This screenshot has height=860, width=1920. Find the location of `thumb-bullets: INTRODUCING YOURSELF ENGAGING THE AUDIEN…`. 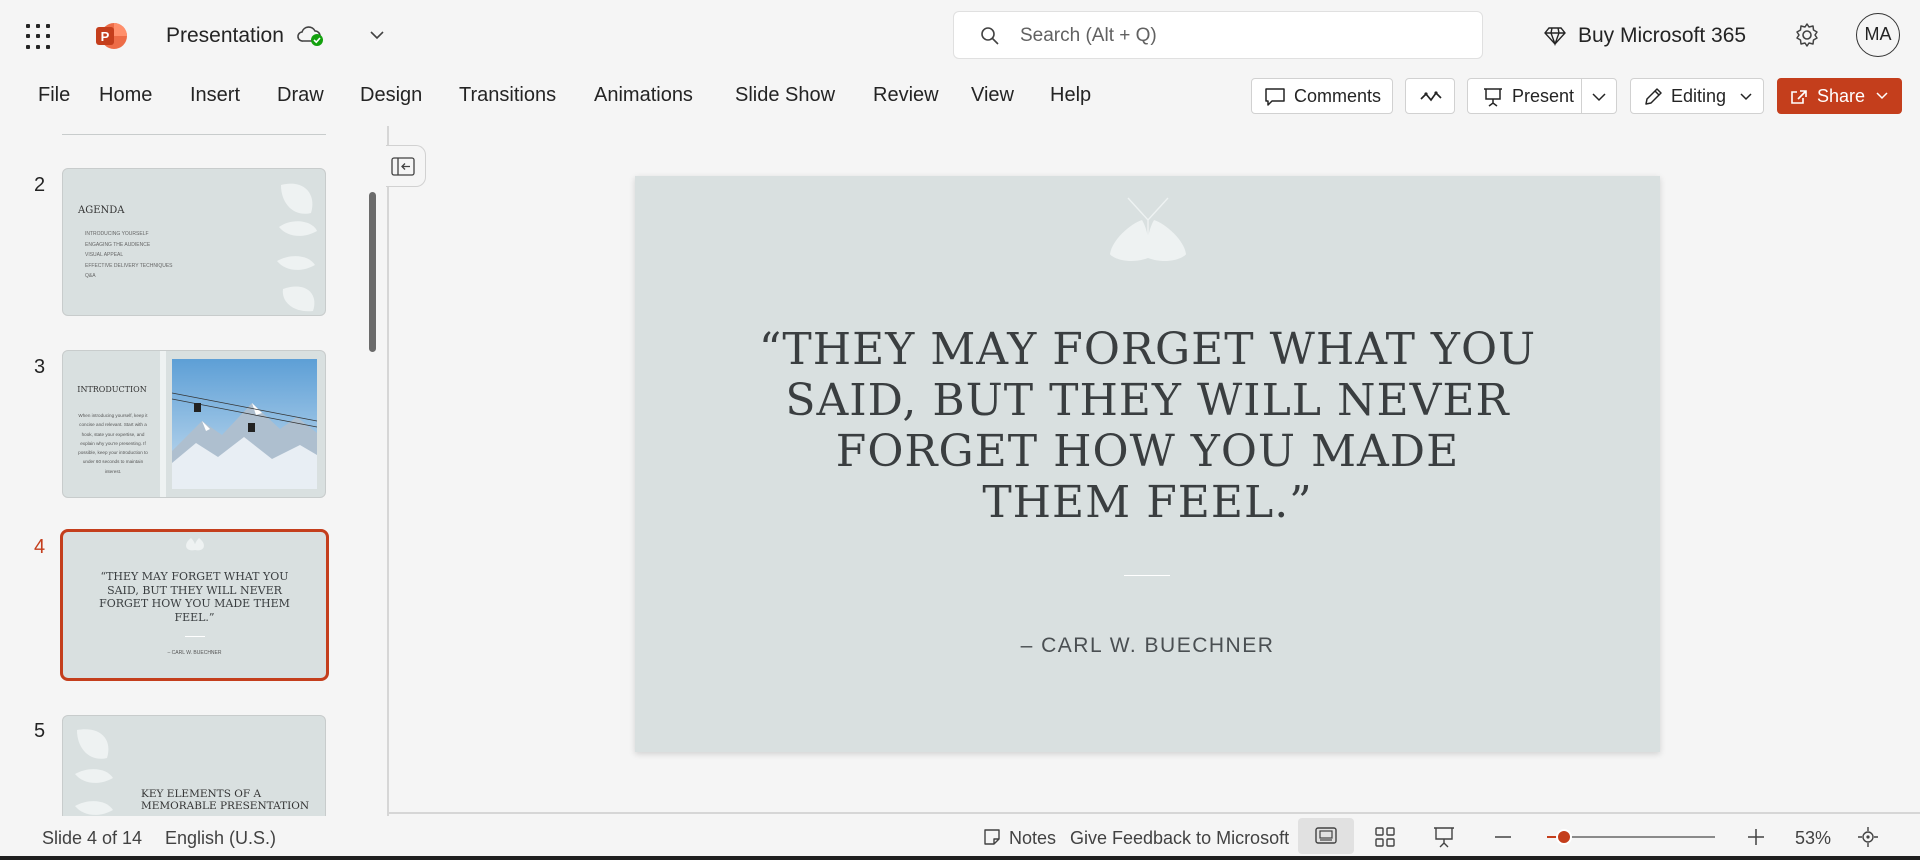

thumb-bullets: INTRODUCING YOURSELF ENGAGING THE AUDIEN… is located at coordinates (129, 255).